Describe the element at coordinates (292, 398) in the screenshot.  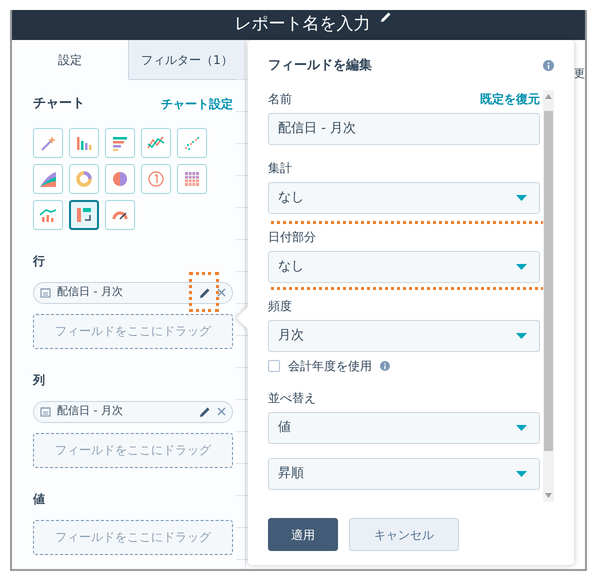
I see `field-label: 並べ替え` at that location.